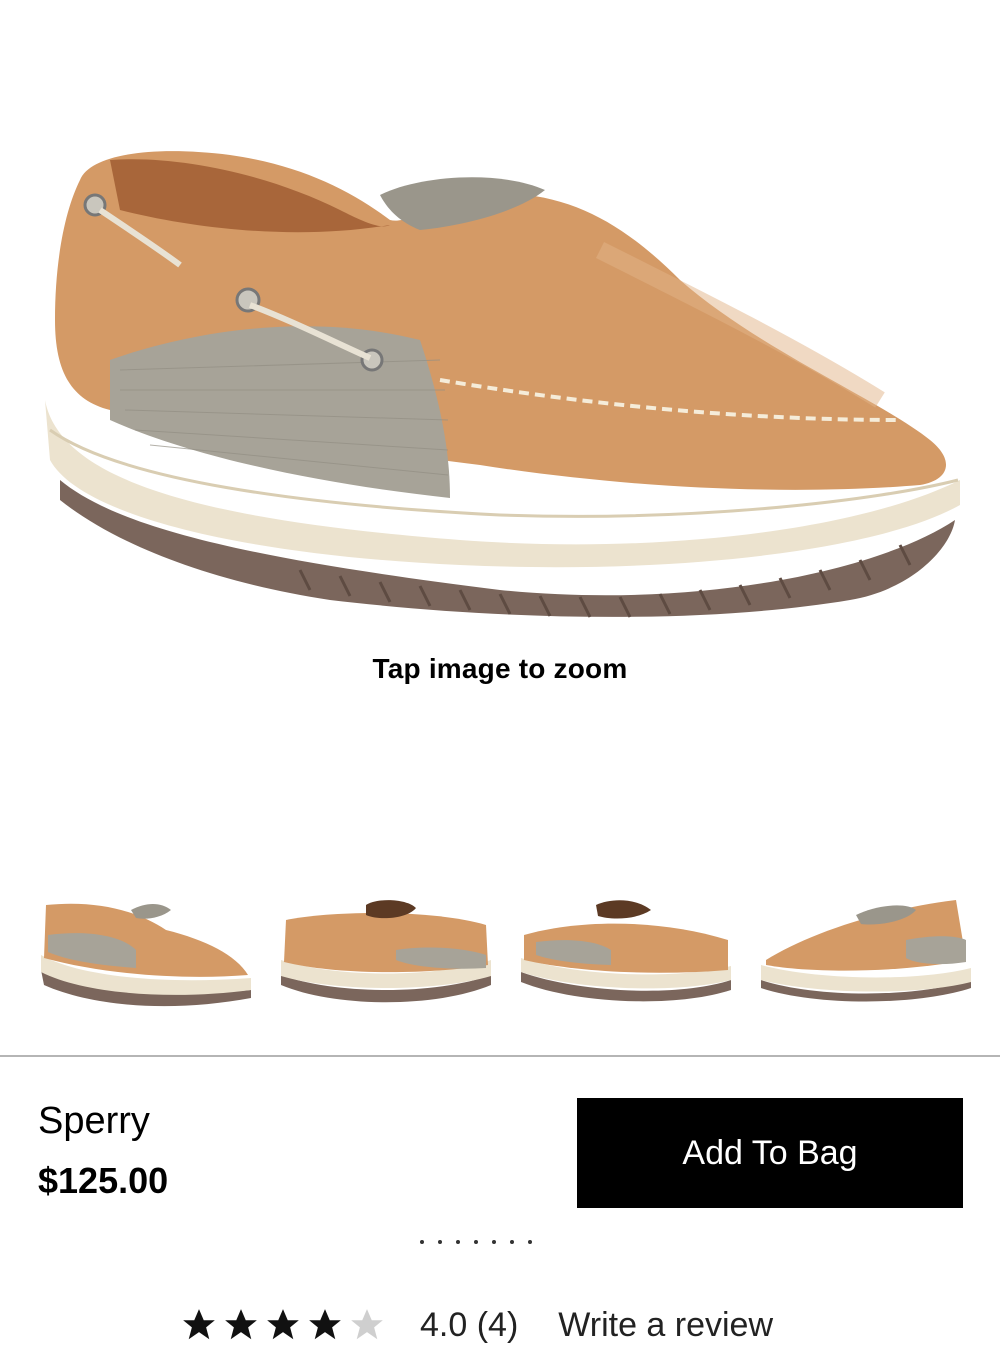  I want to click on write-review-link: Write a review, so click(665, 1325).